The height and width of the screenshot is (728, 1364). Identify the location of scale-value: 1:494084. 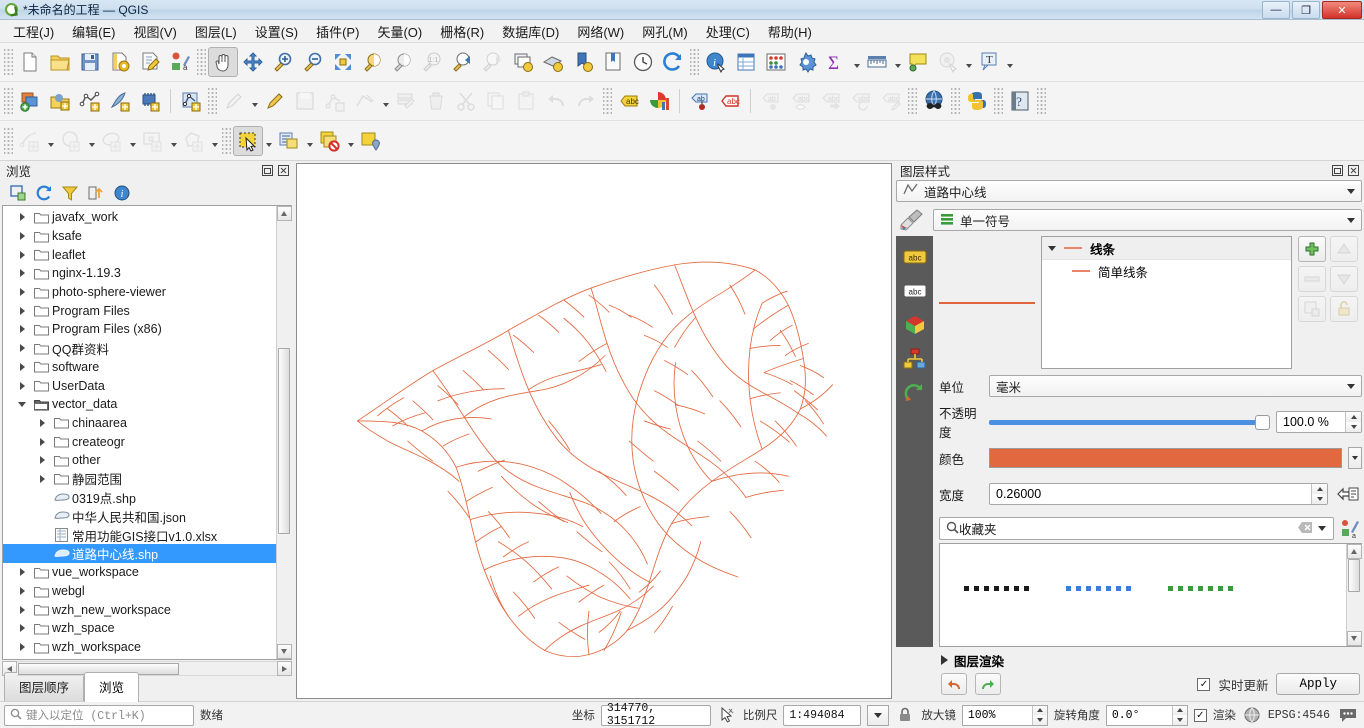
(822, 715).